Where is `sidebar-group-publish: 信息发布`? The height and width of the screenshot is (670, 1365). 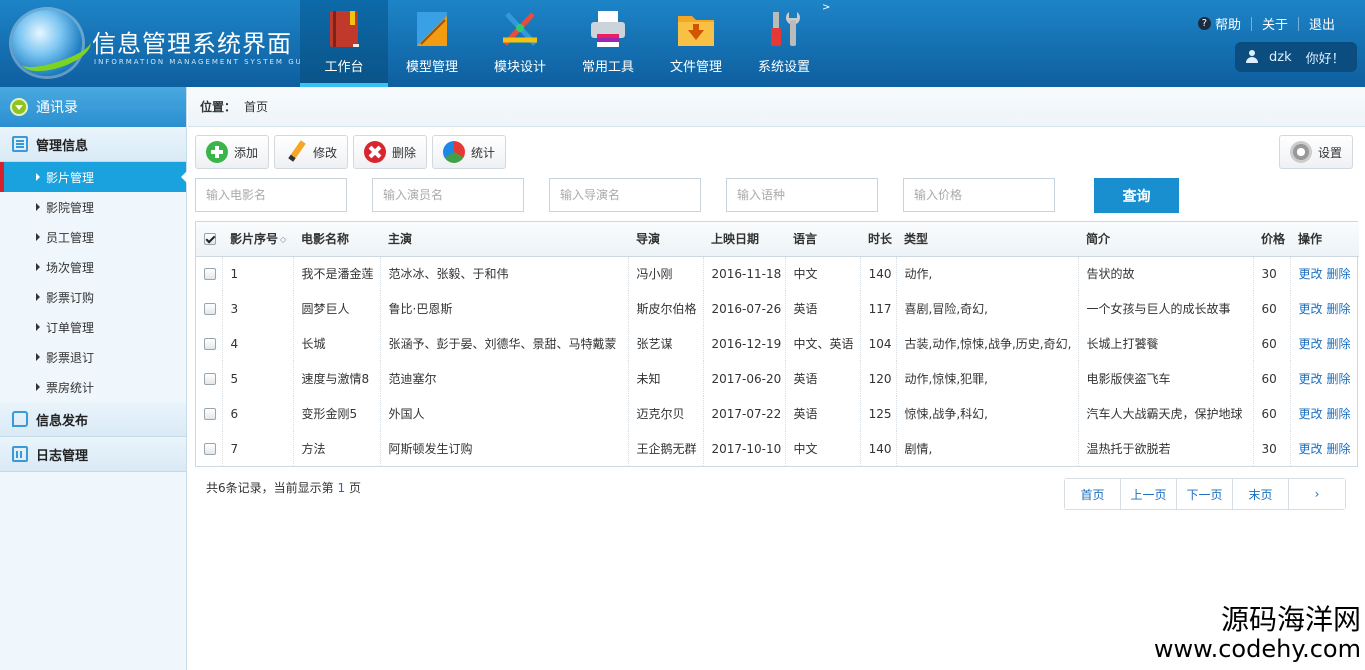
sidebar-group-publish: 信息发布 is located at coordinates (93, 419).